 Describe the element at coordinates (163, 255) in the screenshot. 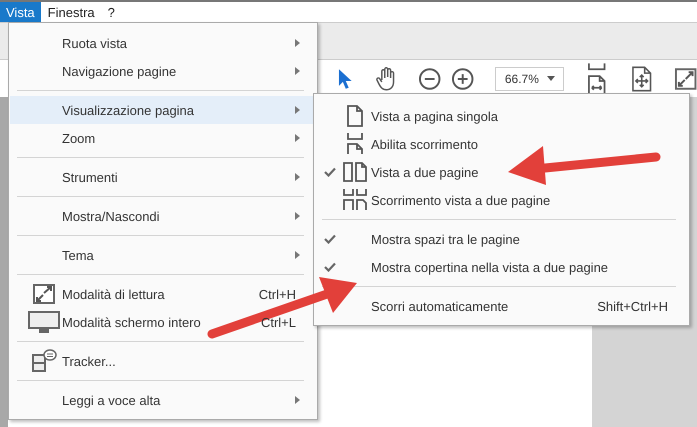

I see `menu-item: Tema` at that location.